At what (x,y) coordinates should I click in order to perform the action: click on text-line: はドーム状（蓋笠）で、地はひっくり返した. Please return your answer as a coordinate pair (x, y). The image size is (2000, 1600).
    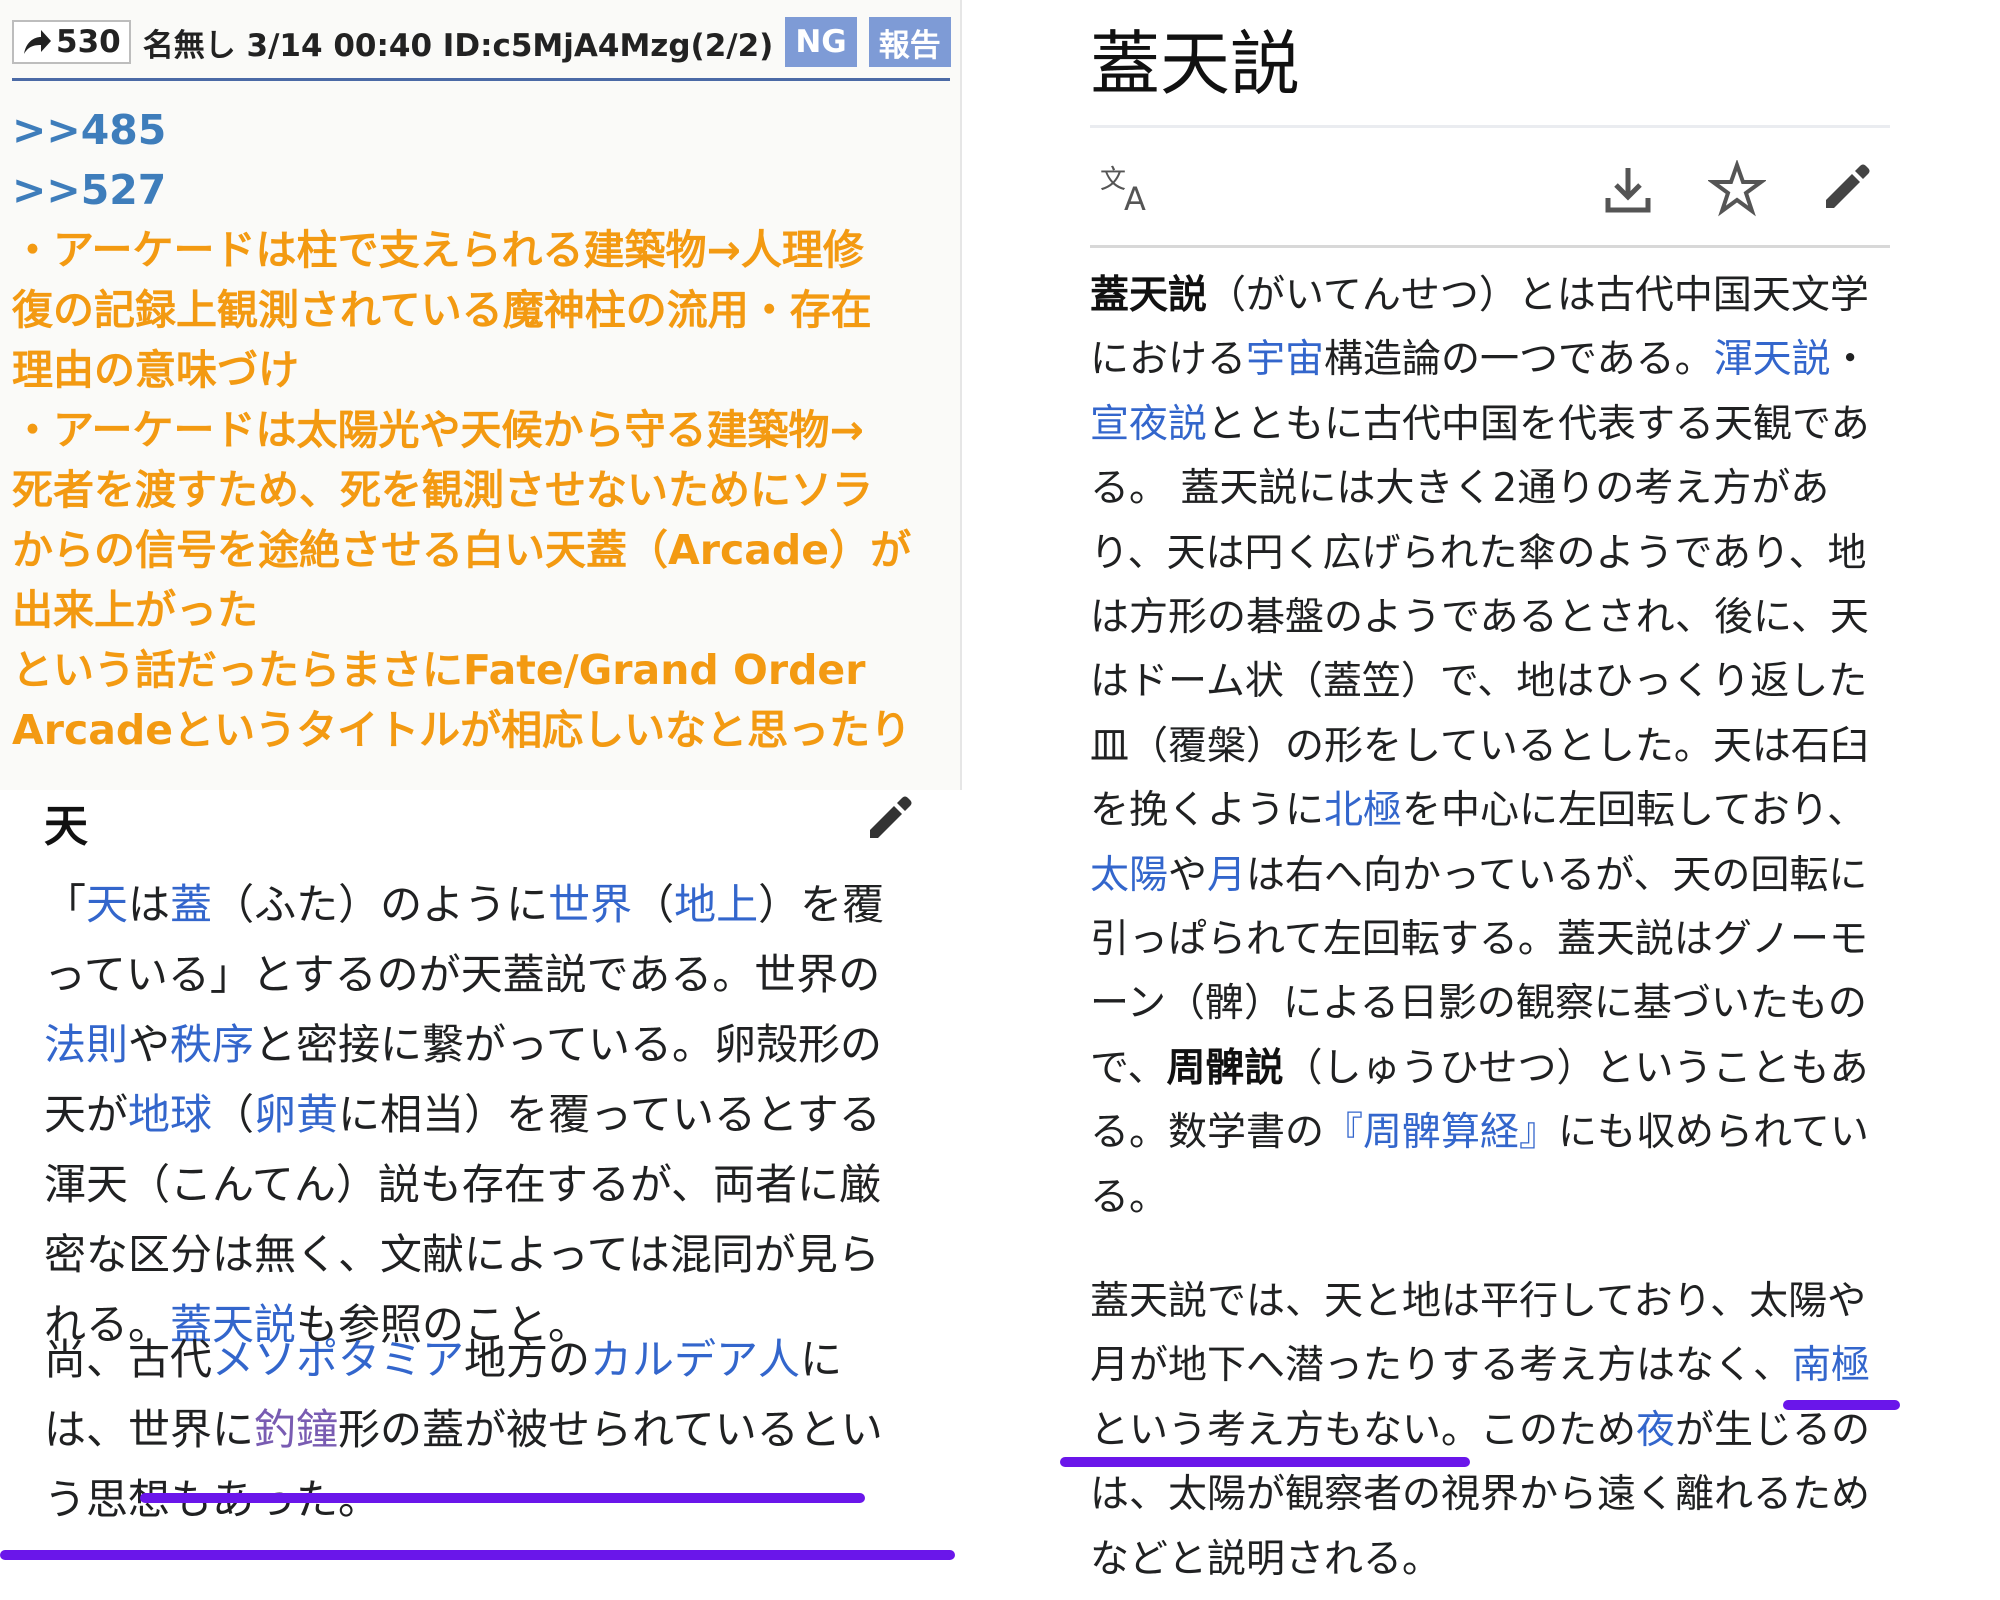
    Looking at the image, I should click on (1490, 682).